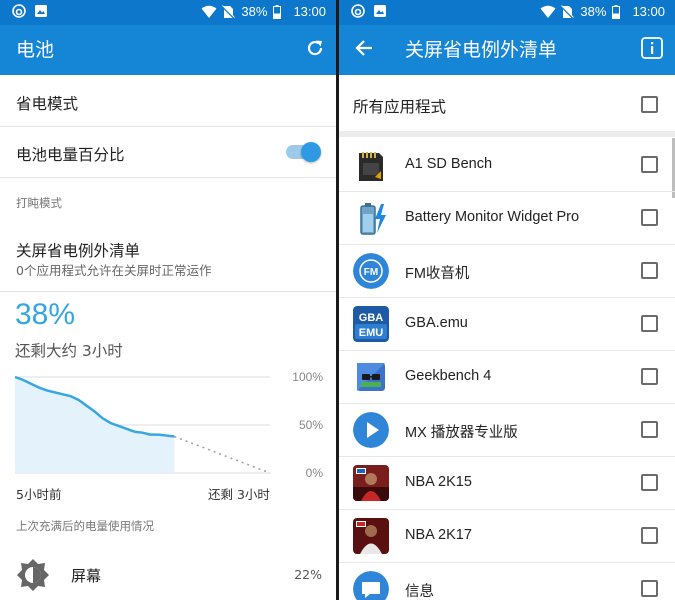 This screenshot has width=675, height=600. Describe the element at coordinates (78, 251) in the screenshot. I see `exceptions-title: 关屏省电例外清单` at that location.